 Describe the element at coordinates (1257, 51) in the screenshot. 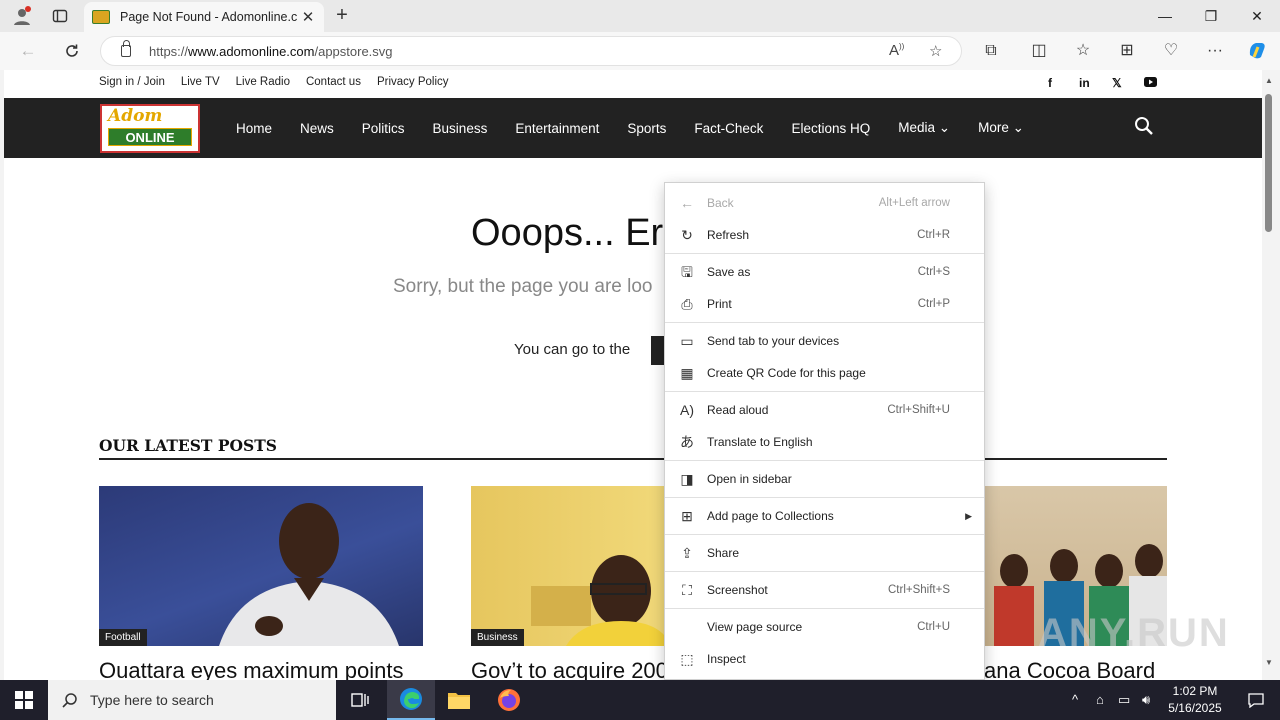

I see `copilot-icon` at that location.